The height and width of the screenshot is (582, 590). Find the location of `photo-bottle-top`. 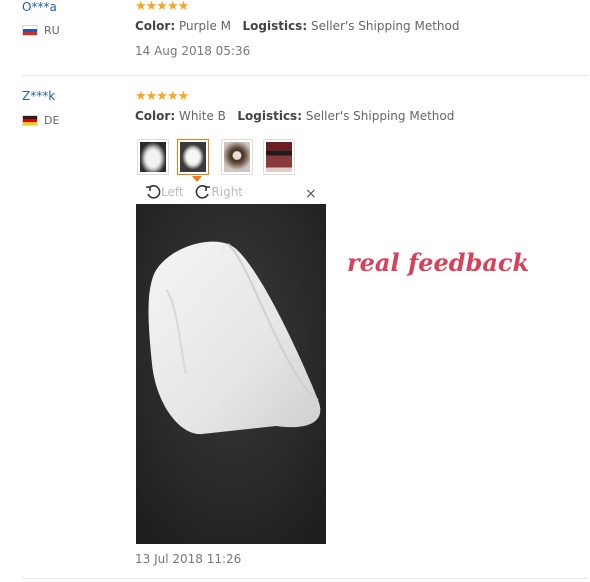

photo-bottle-top is located at coordinates (237, 157).